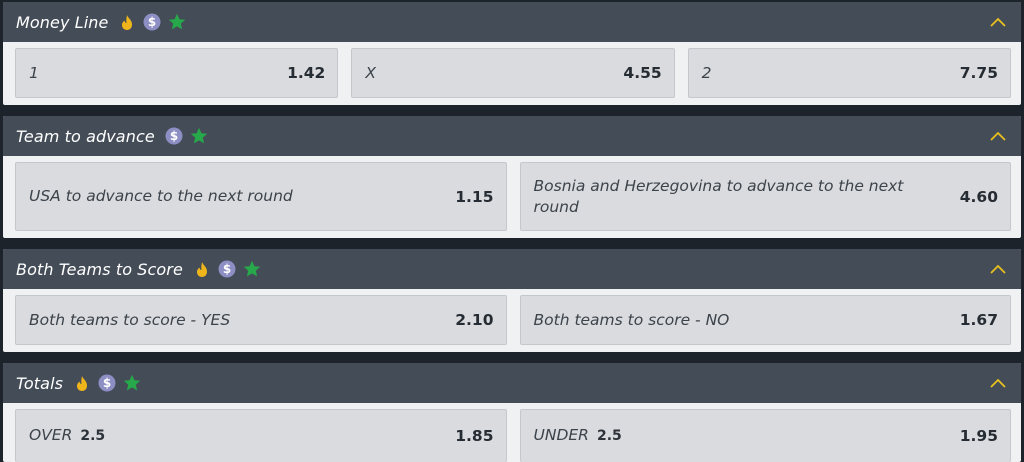 This screenshot has height=462, width=1024. Describe the element at coordinates (261, 435) in the screenshot. I see `outcome-button: OVER 2.5 1.85` at that location.